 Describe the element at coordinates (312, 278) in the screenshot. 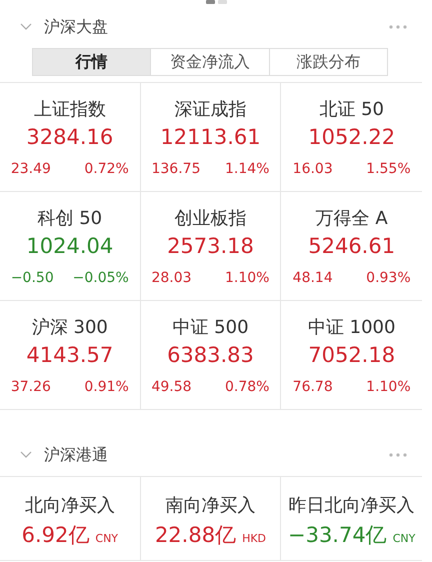

I see `change-value: 48.14` at that location.